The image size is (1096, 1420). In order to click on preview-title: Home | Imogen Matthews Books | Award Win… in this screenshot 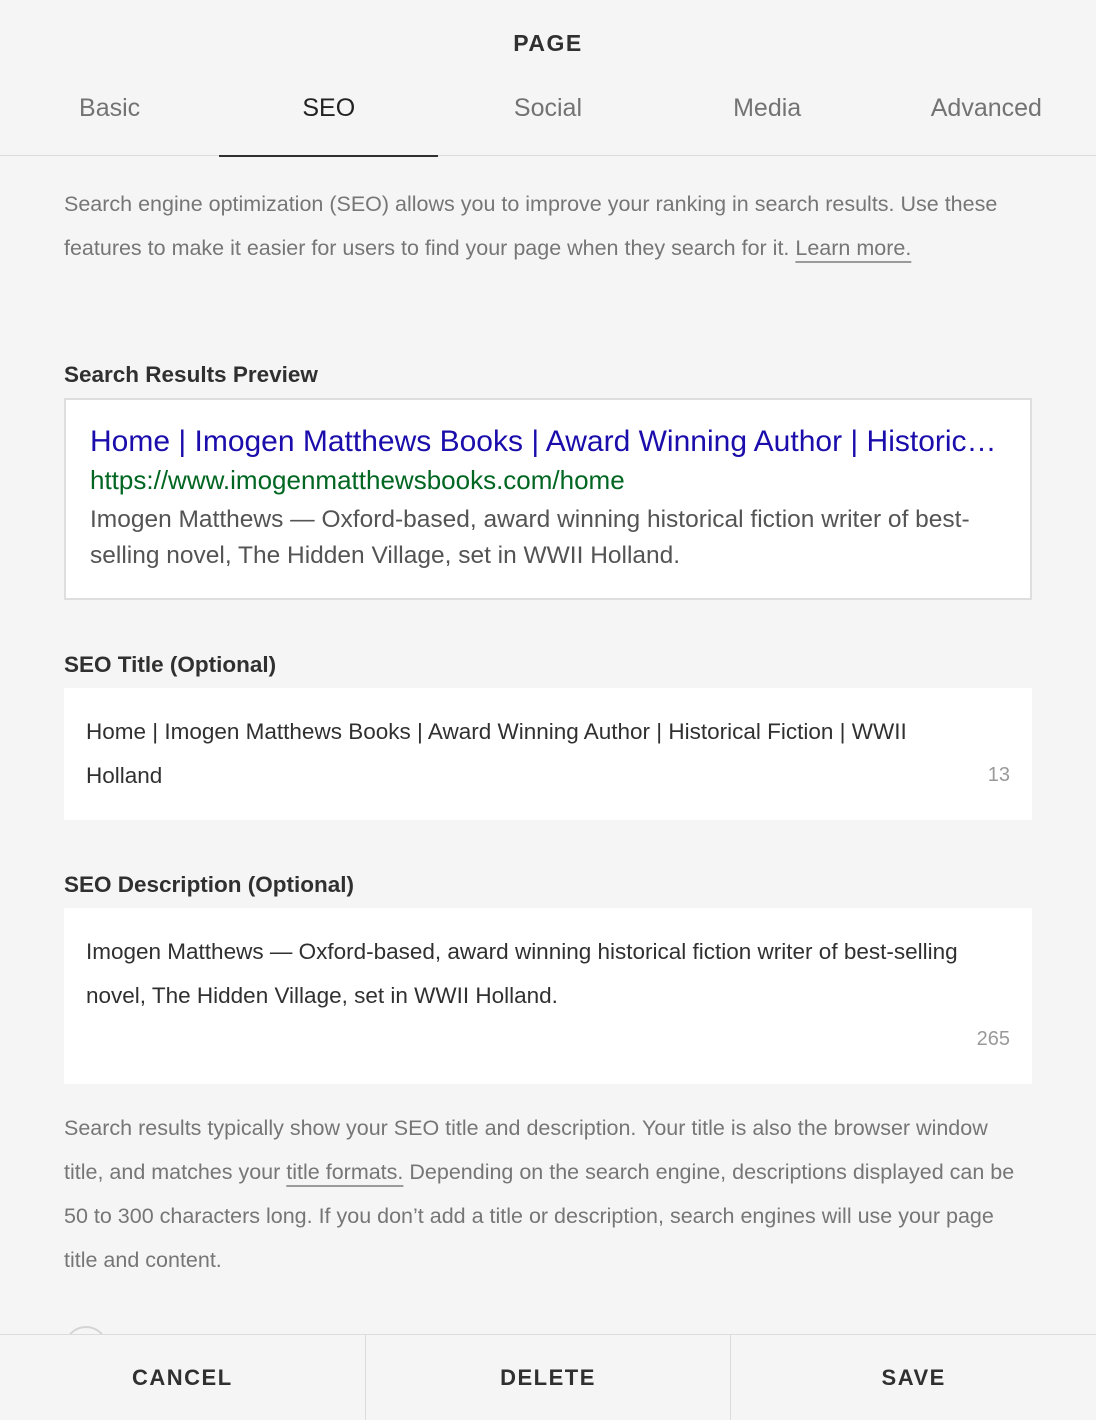, I will do `click(548, 441)`.